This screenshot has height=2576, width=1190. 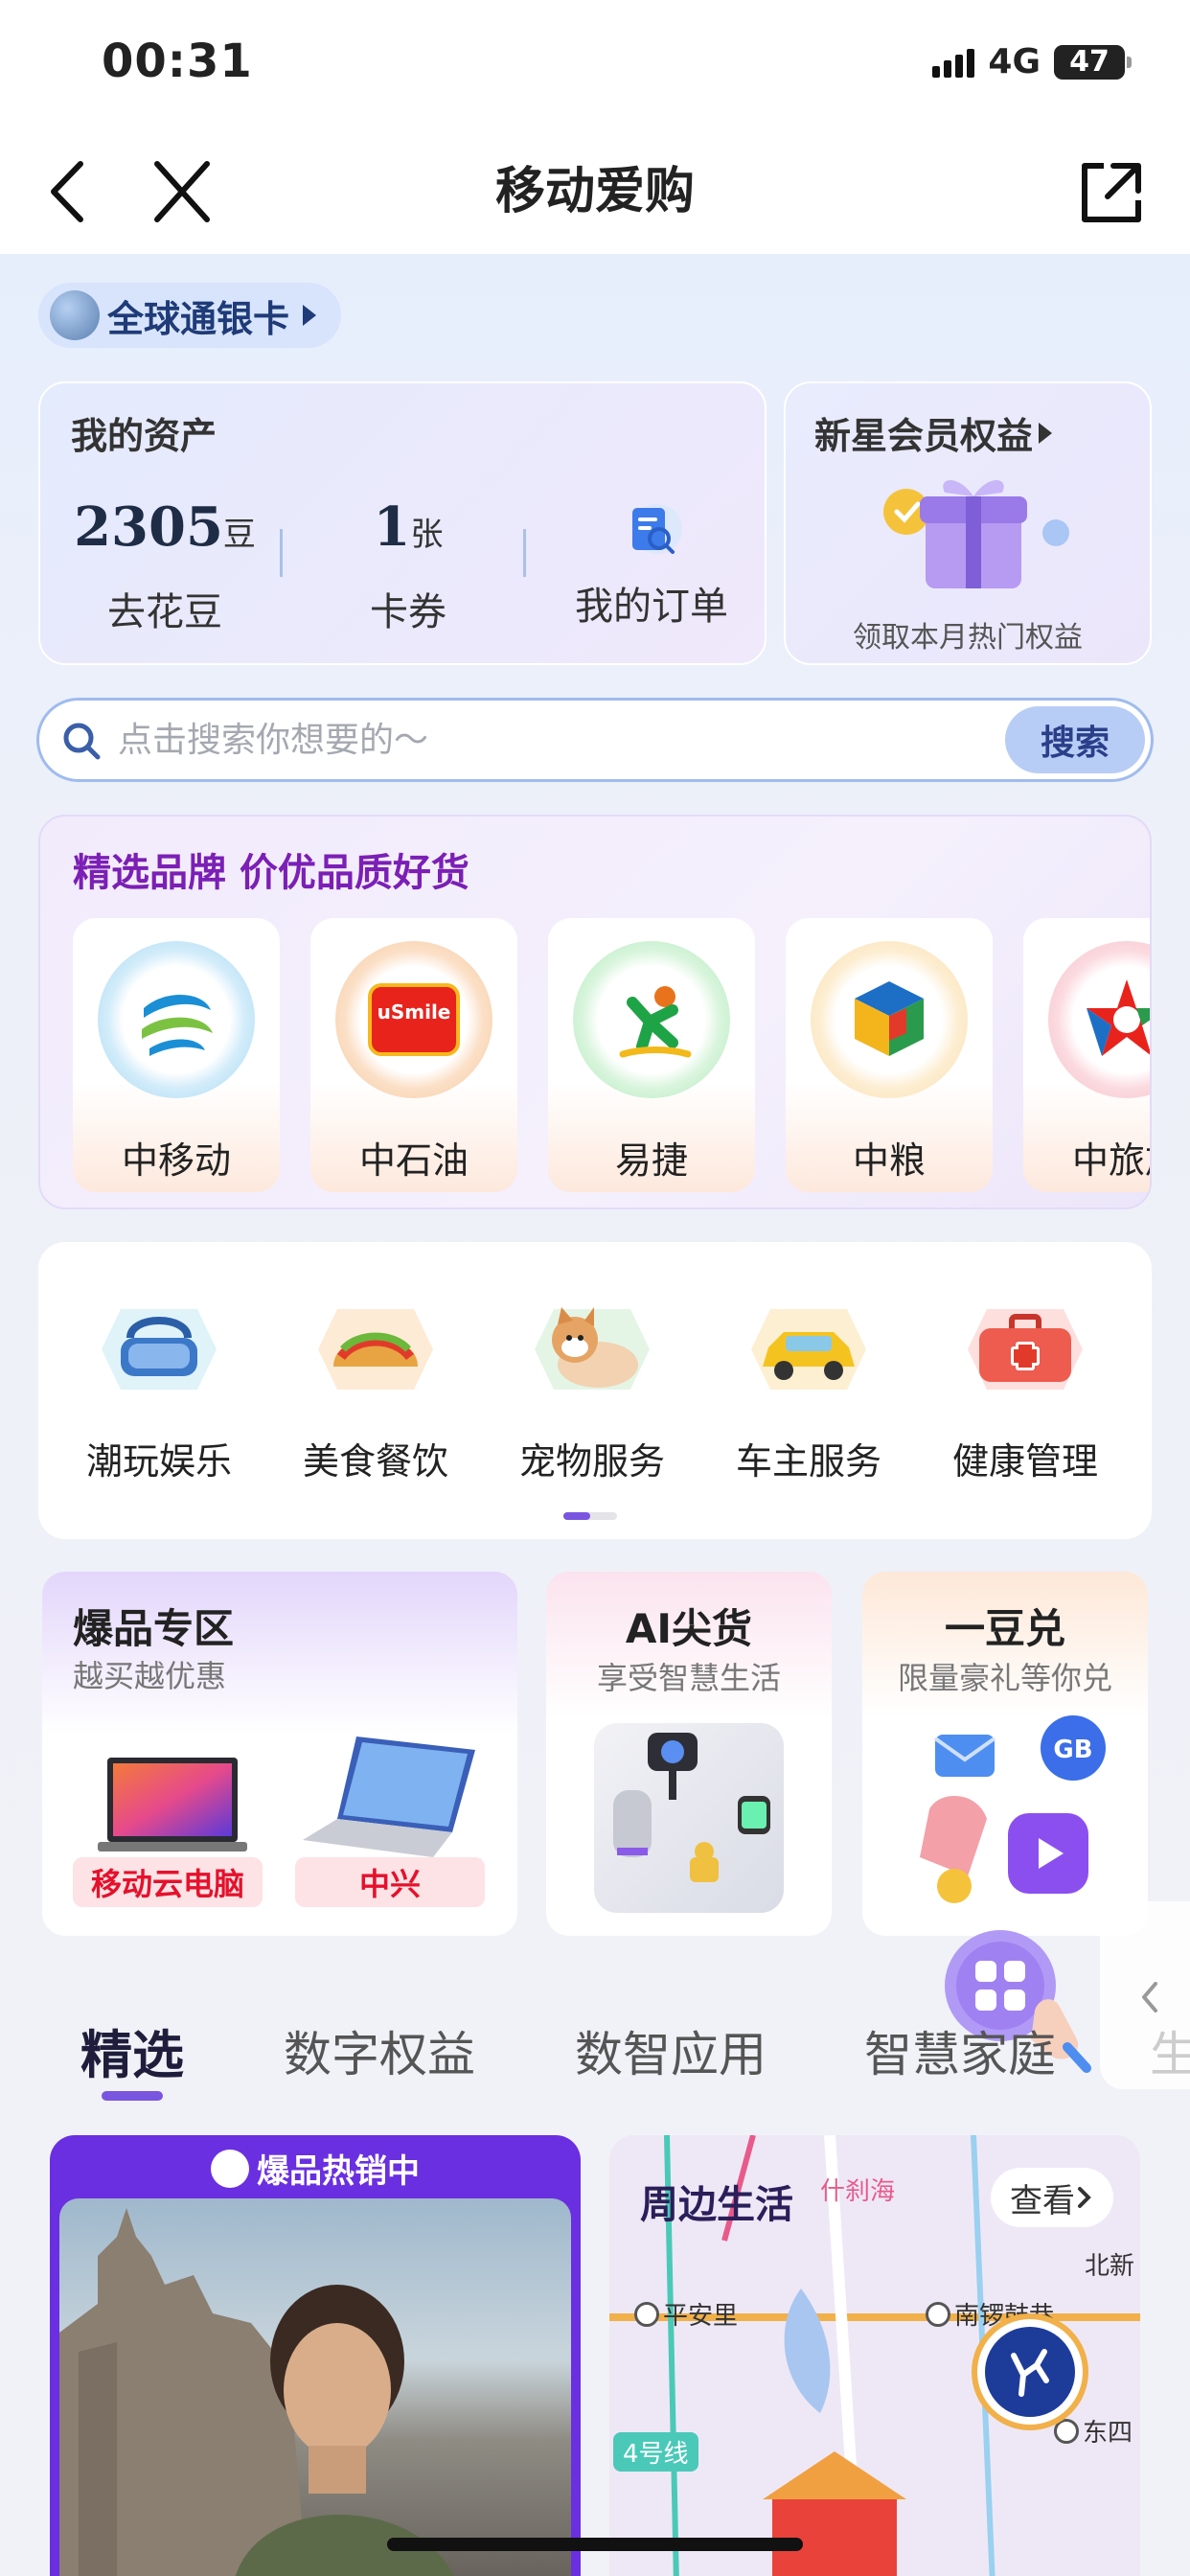 I want to click on usmile-logo-text: uSmile, so click(x=414, y=1019).